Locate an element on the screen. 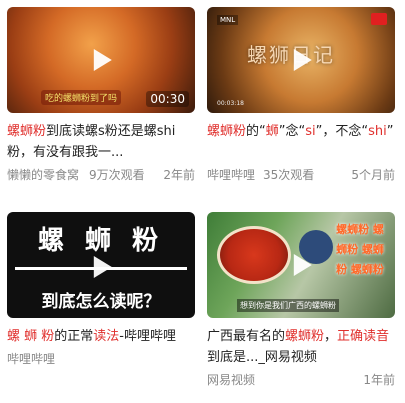 The width and height of the screenshot is (405, 403). video-title: 螺 蛳 粉的正常读法-哔哩哔哩 is located at coordinates (101, 336).